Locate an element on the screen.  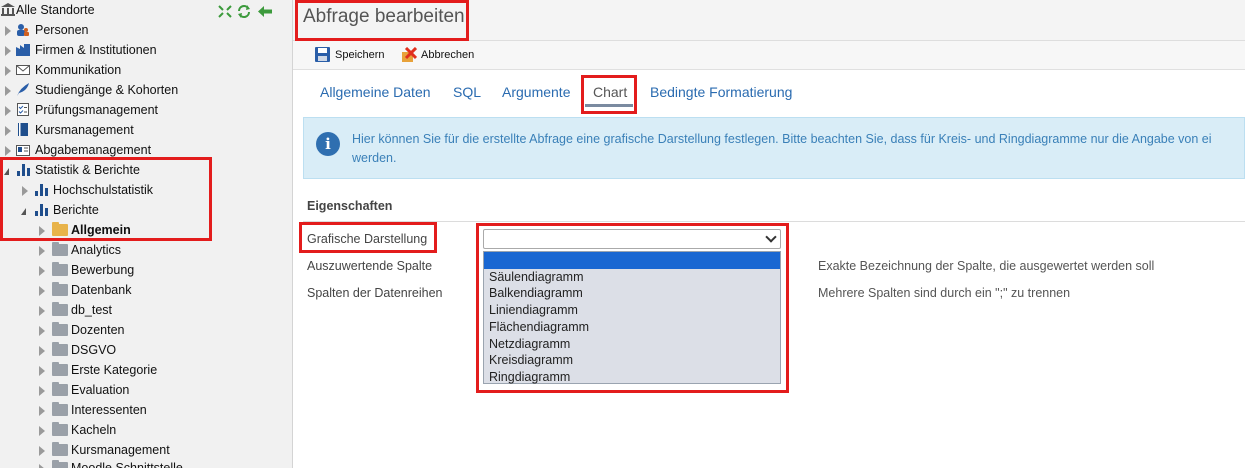
tab-bedingte-formatierung: Bedingte Formatierung is located at coordinates (721, 92).